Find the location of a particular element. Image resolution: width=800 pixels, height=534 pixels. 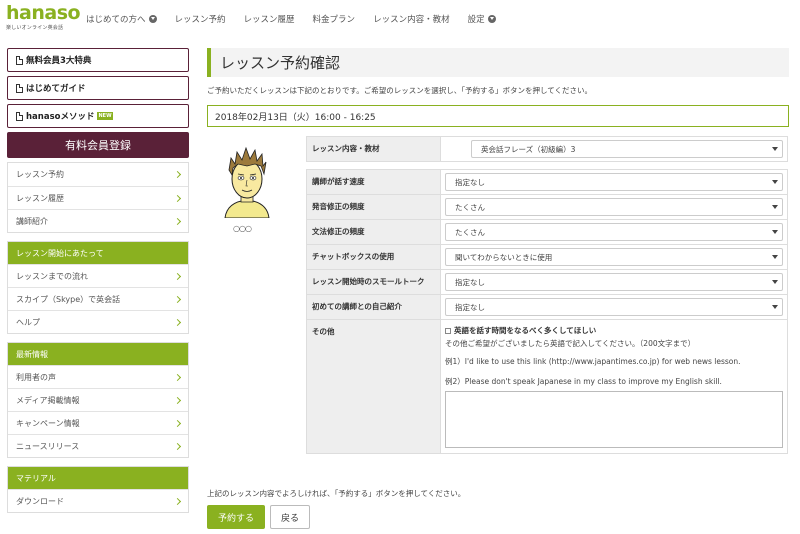

reserve-button: 予約する is located at coordinates (236, 517).